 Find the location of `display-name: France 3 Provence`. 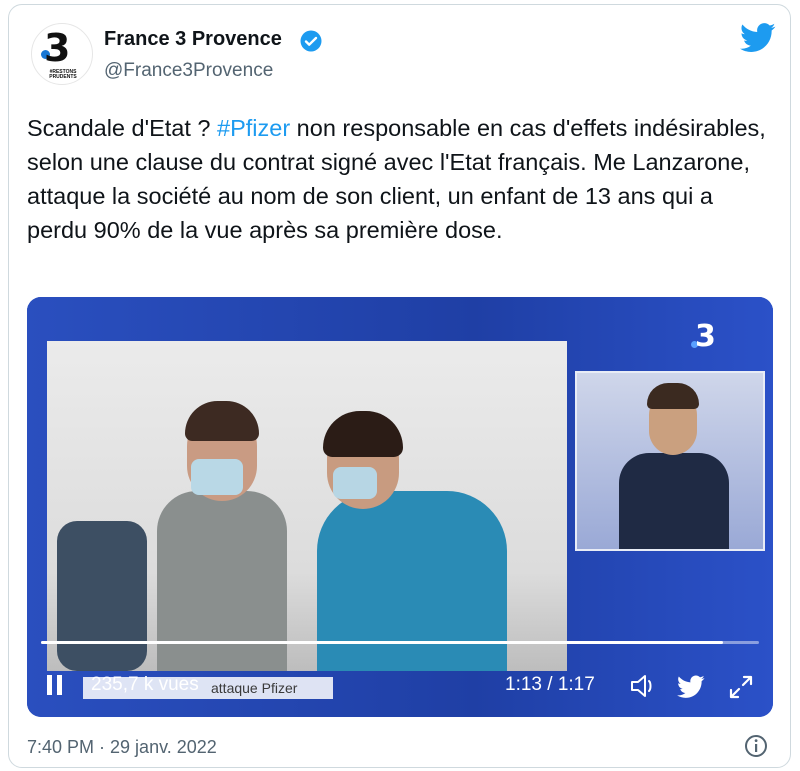

display-name: France 3 Provence is located at coordinates (193, 39).